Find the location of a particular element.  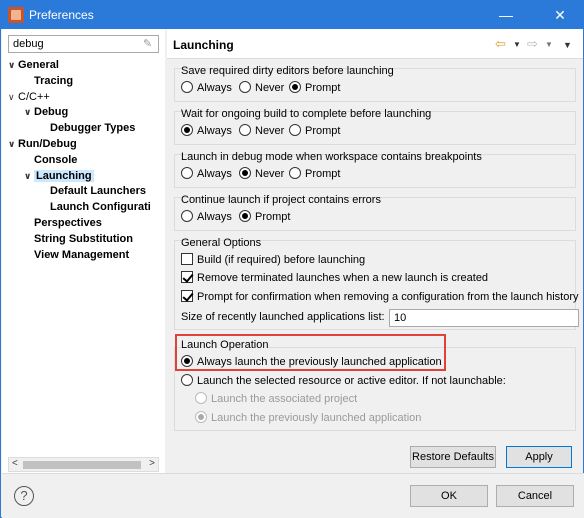

continue-errors-prompt-radio: Prompt is located at coordinates (264, 217).